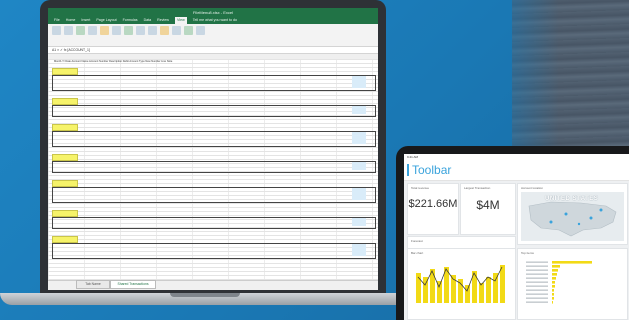  I want to click on map-area: UNITED STATES, so click(572, 216).